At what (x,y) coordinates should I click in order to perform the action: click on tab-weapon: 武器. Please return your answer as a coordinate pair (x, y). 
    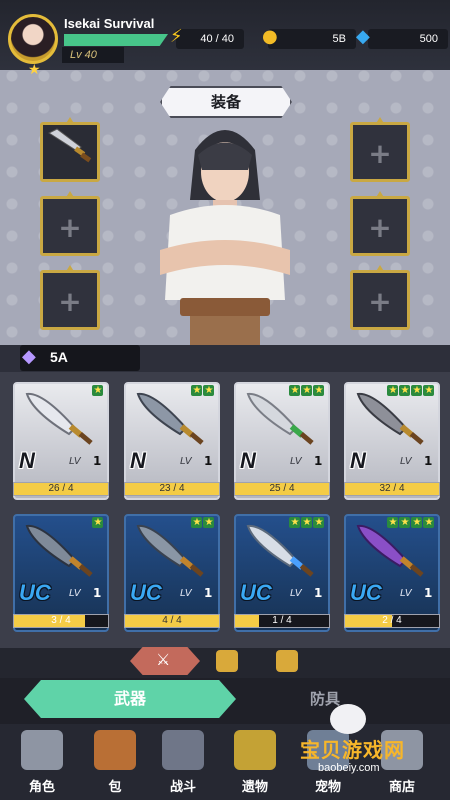
    Looking at the image, I should click on (130, 699).